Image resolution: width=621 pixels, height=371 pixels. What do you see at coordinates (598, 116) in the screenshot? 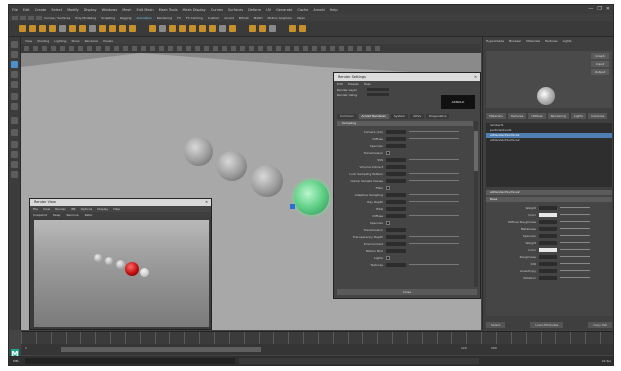
I see `list-tab: Cameras` at bounding box center [598, 116].